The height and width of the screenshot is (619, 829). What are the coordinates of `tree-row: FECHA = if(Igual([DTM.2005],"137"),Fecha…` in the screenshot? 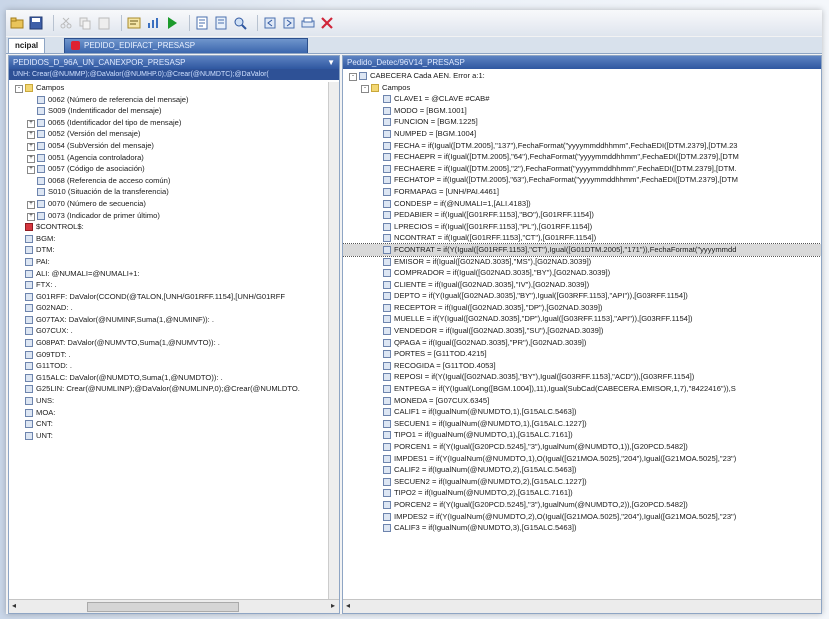 It's located at (582, 146).